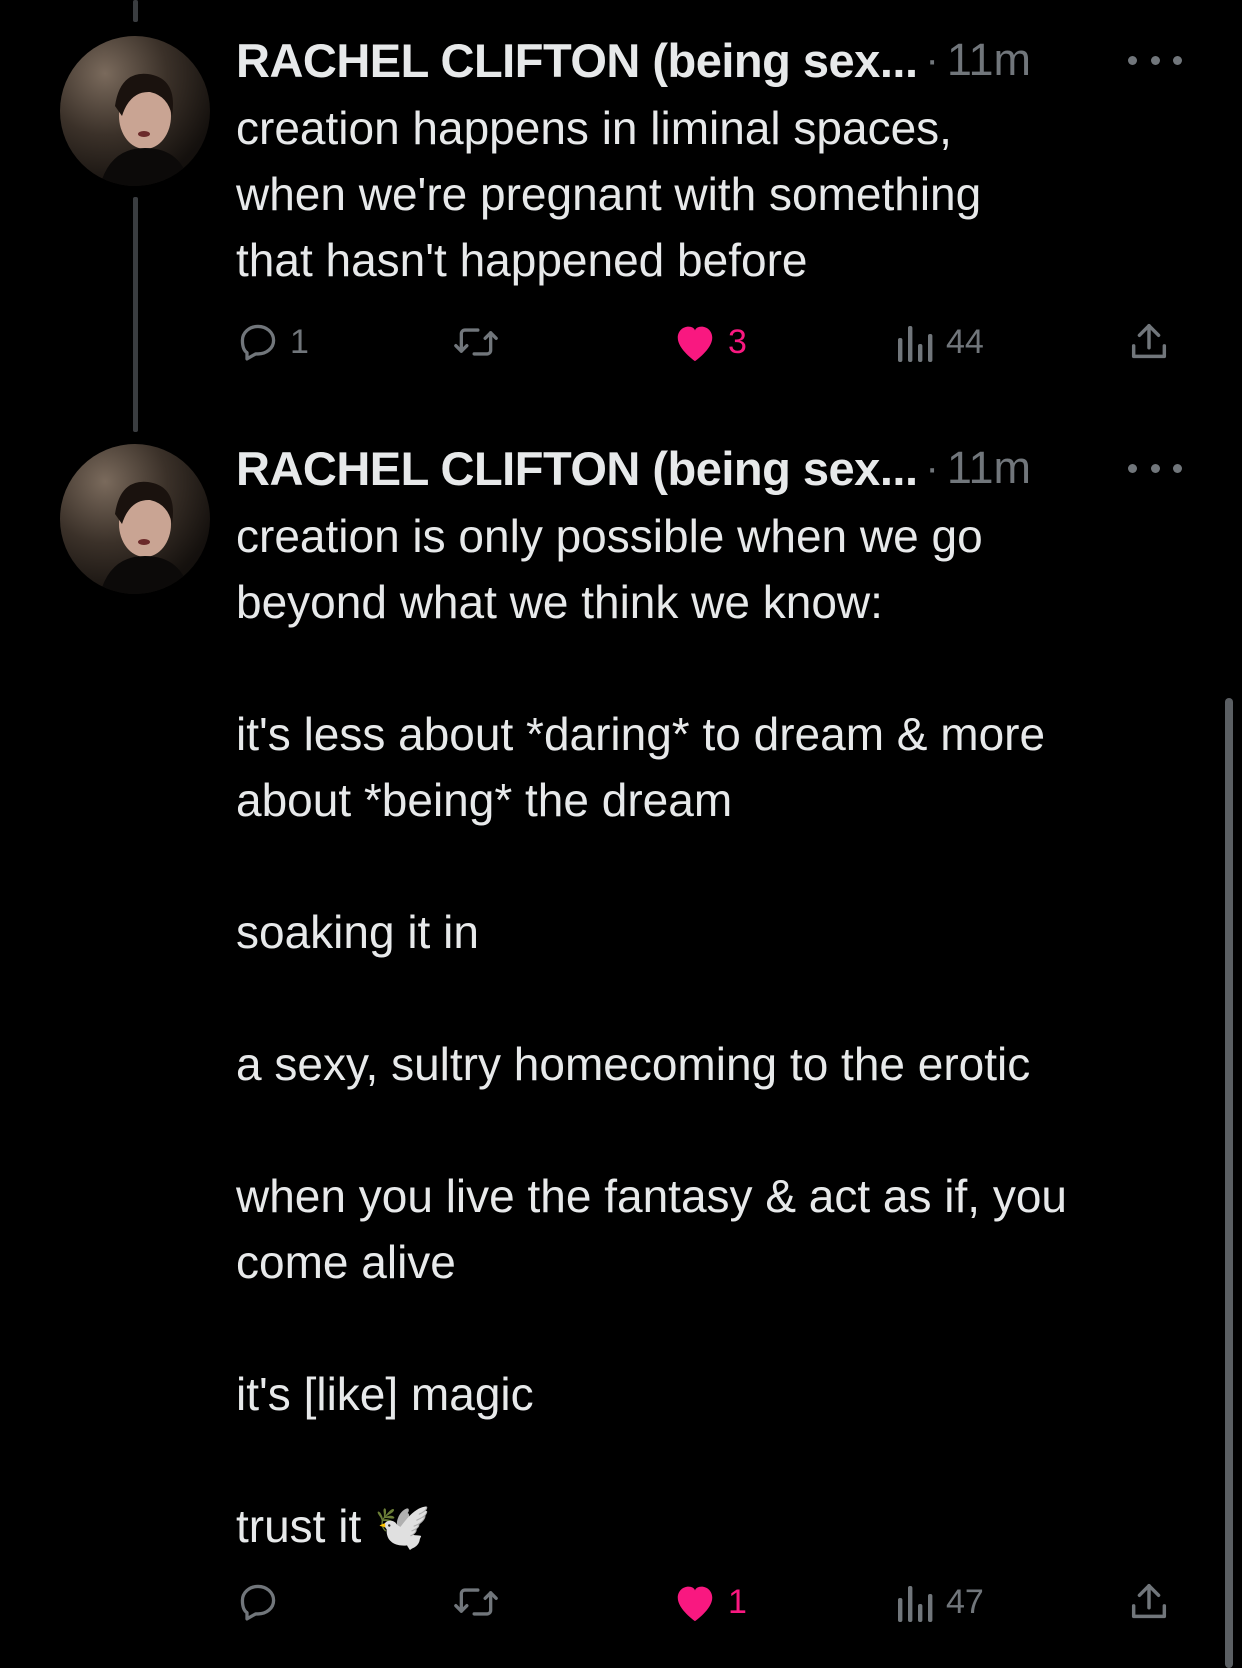  What do you see at coordinates (299, 341) in the screenshot?
I see `reply-count: 1` at bounding box center [299, 341].